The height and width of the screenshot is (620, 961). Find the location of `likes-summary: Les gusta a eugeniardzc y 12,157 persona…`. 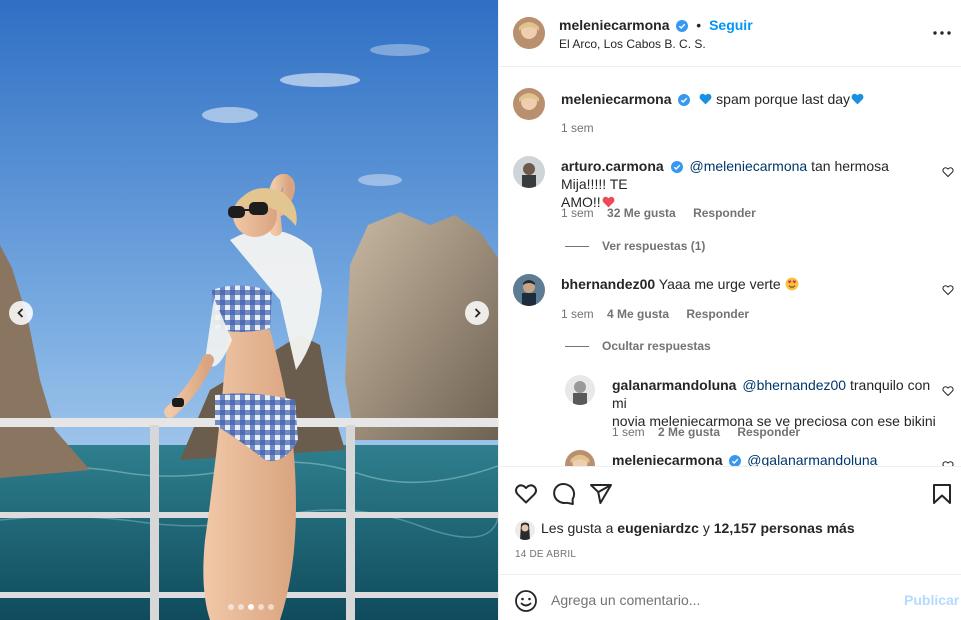

likes-summary: Les gusta a eugeniardzc y 12,157 persona… is located at coordinates (698, 528).